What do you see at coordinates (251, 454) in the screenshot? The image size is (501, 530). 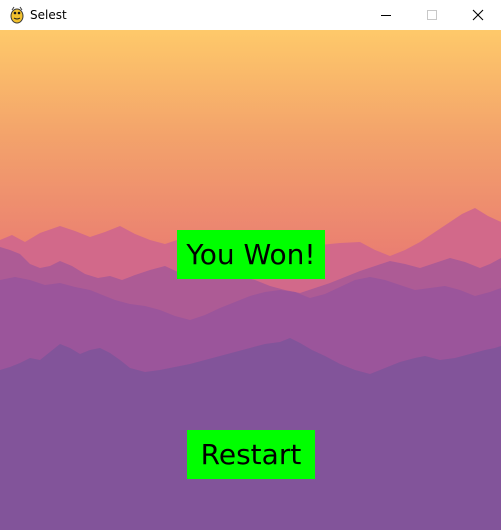 I see `restart-button: Restart` at bounding box center [251, 454].